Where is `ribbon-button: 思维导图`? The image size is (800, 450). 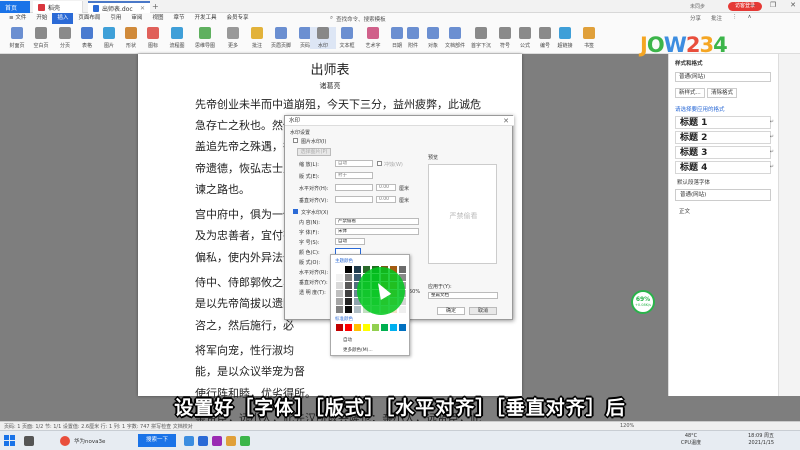 ribbon-button: 思维导图 is located at coordinates (205, 38).